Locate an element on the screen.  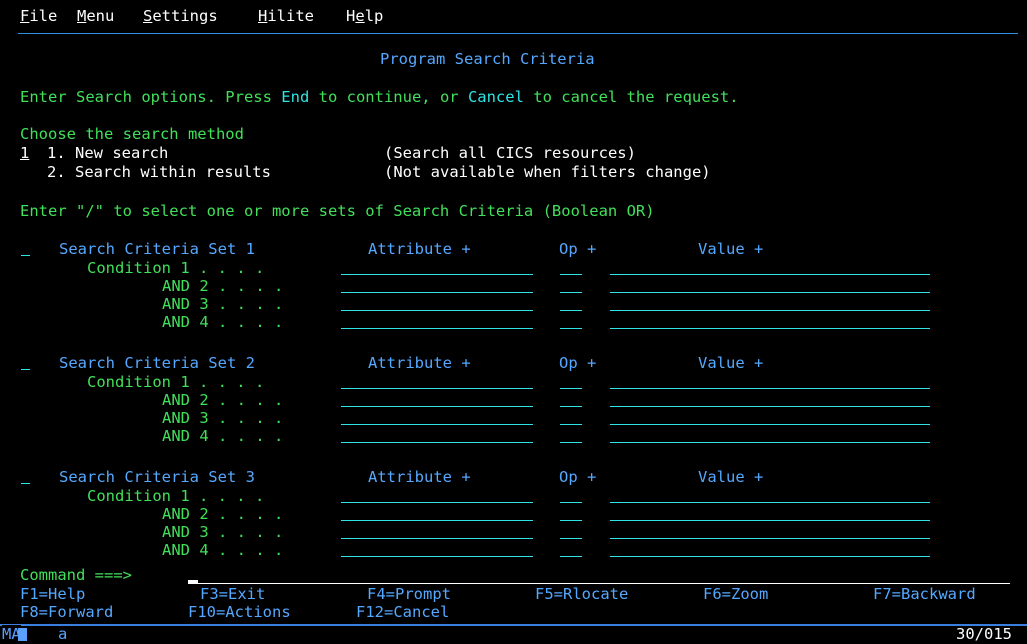
set-2-cond-1-op-field is located at coordinates (571, 388).